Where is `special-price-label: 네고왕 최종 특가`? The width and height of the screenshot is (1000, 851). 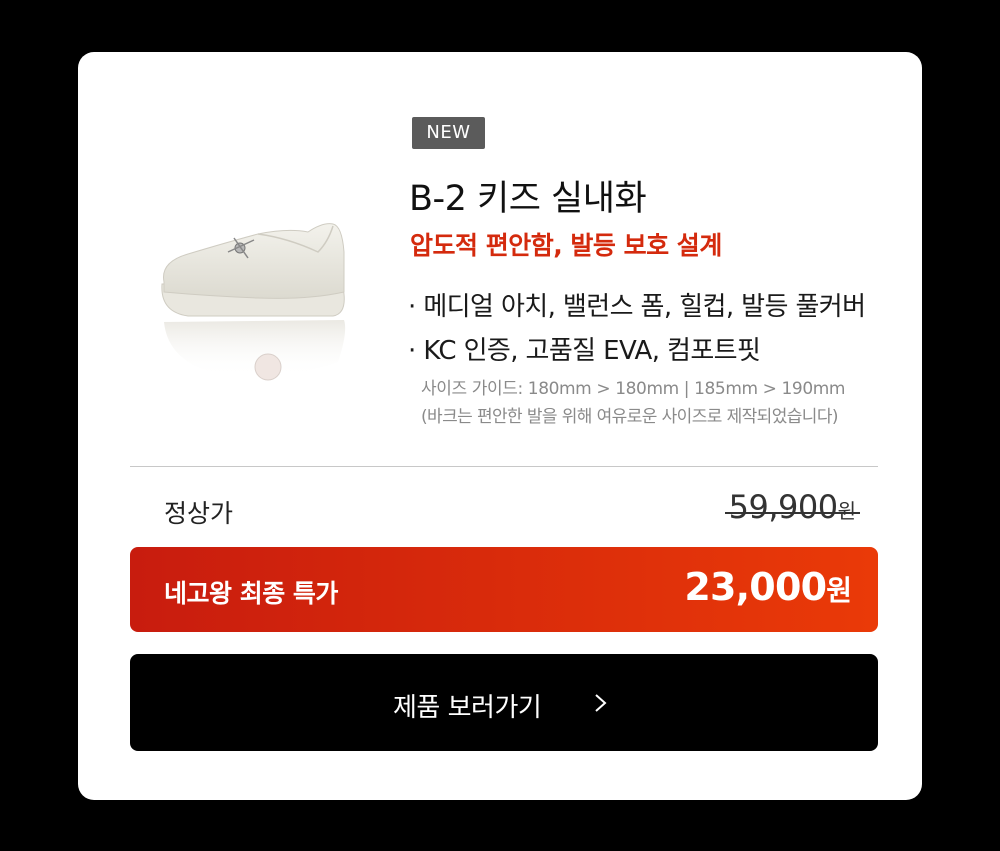 special-price-label: 네고왕 최종 특가 is located at coordinates (251, 593).